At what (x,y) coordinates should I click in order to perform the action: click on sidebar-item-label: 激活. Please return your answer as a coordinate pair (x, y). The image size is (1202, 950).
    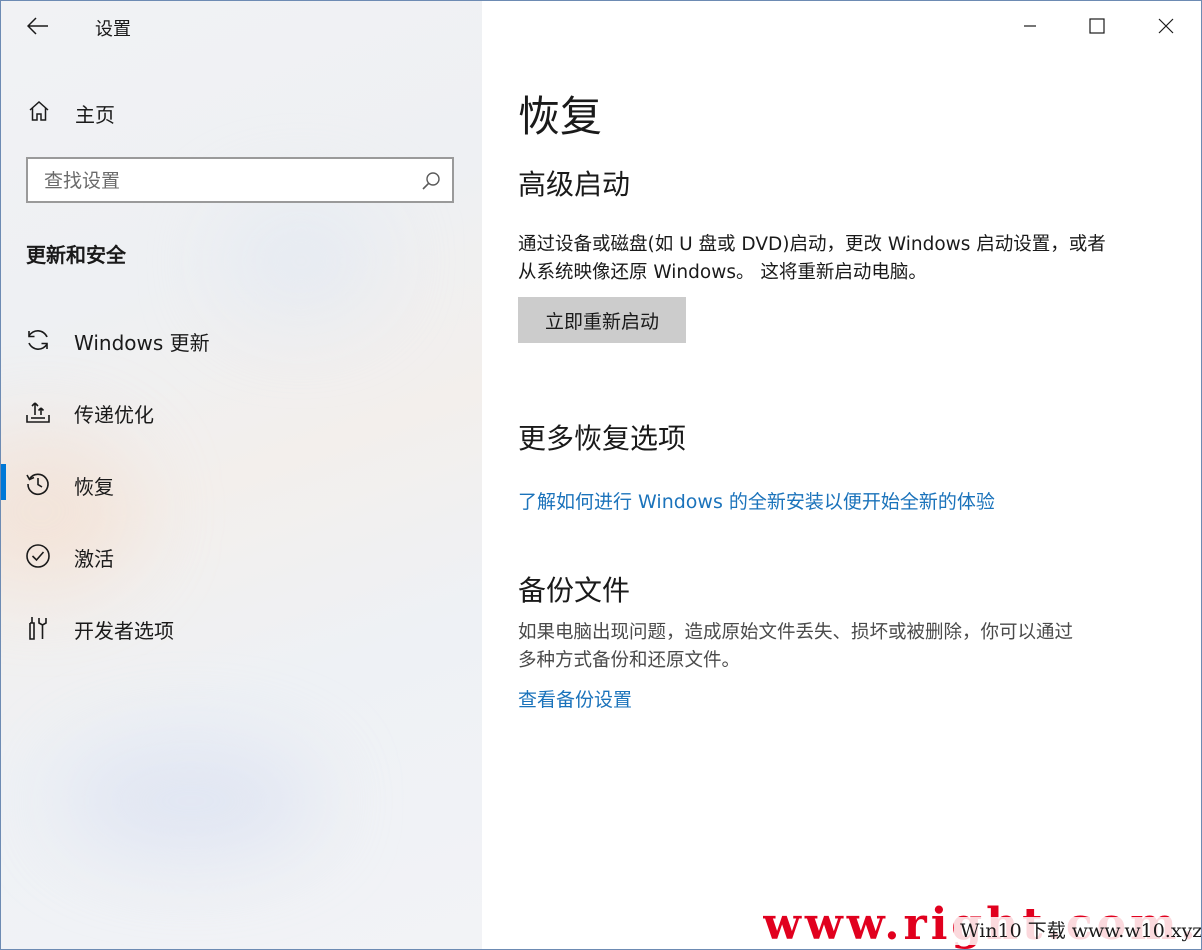
    Looking at the image, I should click on (94, 559).